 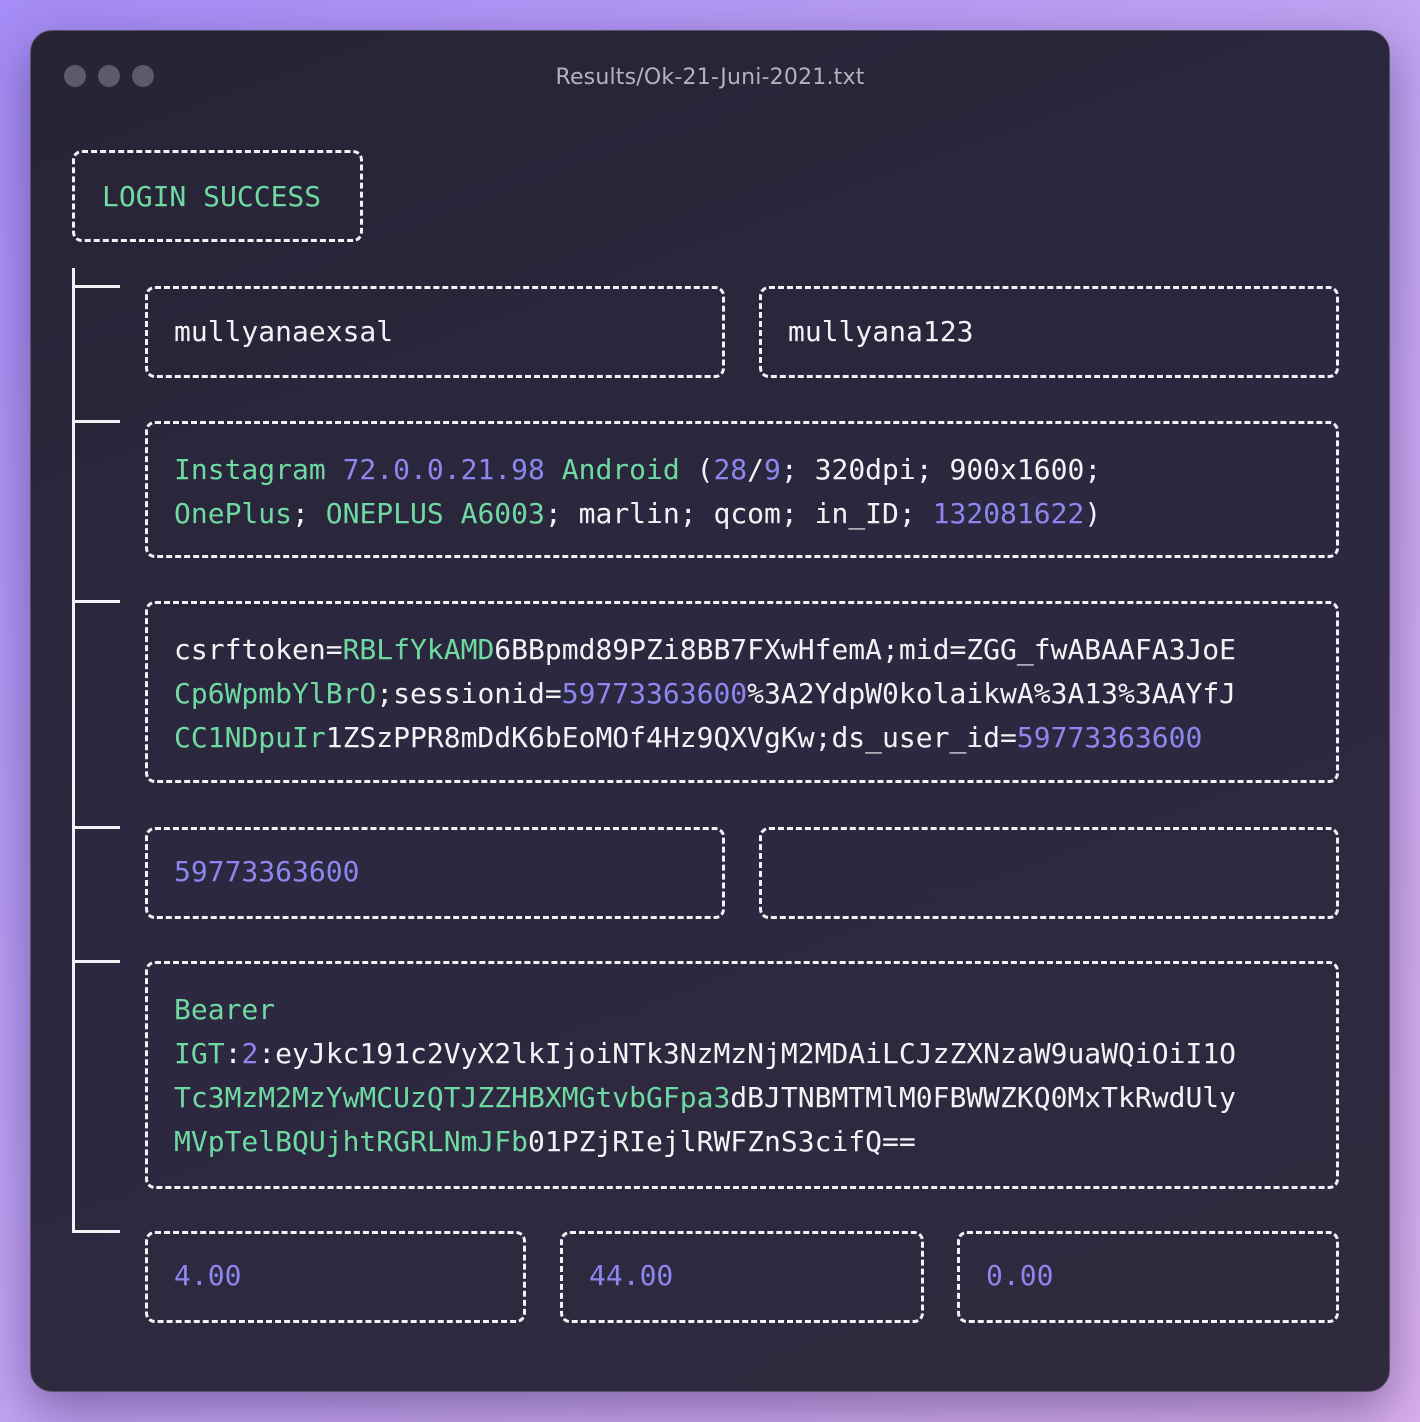 What do you see at coordinates (435, 873) in the screenshot?
I see `user-id-field: 59773363600` at bounding box center [435, 873].